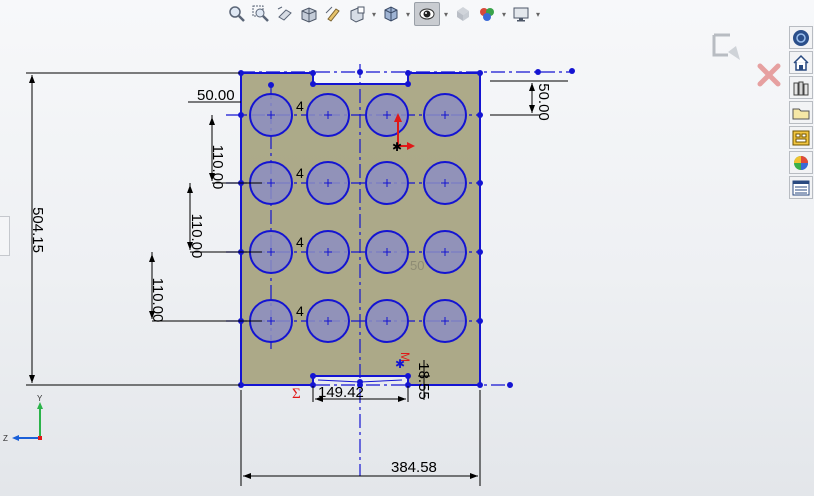 The width and height of the screenshot is (814, 496). I want to click on dimension-left-offset: 50.00, so click(216, 95).